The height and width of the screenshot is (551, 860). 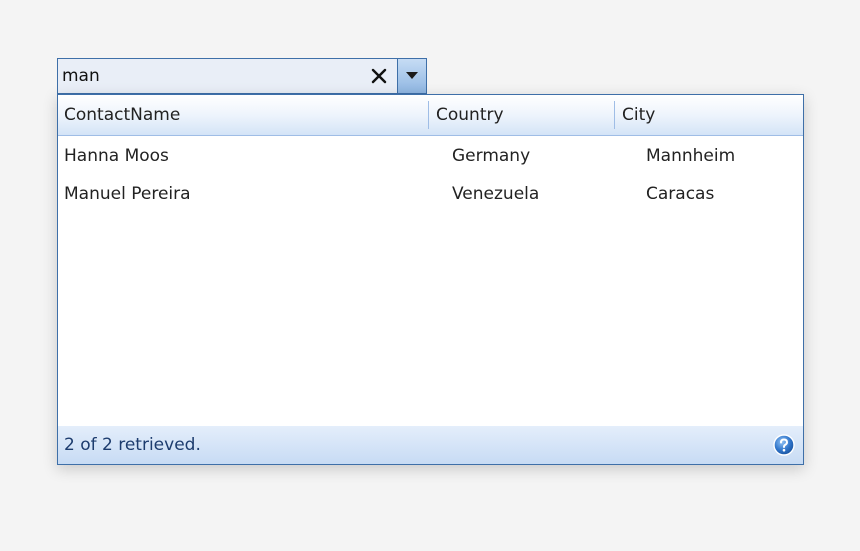 What do you see at coordinates (522, 115) in the screenshot?
I see `column-header-country: Country` at bounding box center [522, 115].